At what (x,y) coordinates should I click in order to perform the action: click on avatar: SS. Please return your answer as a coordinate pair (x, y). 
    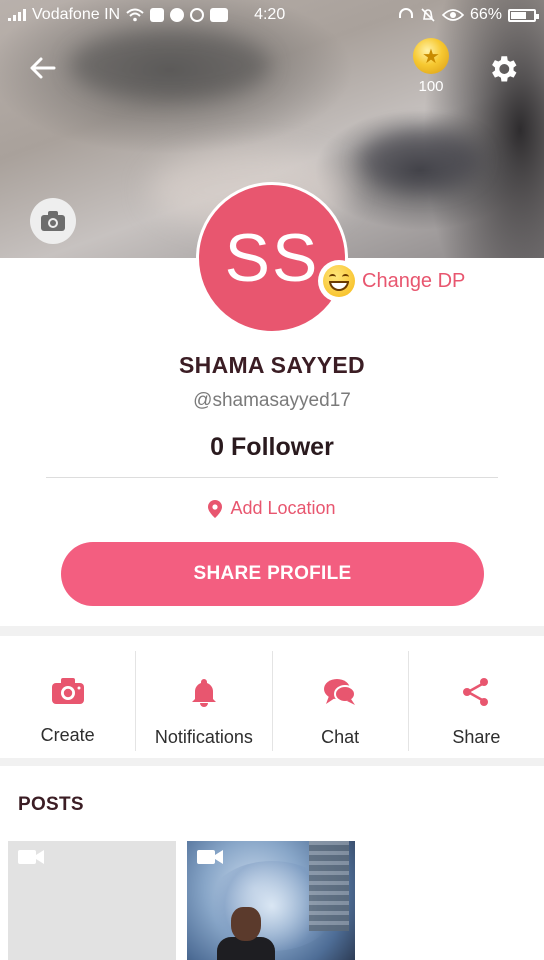
    Looking at the image, I should click on (272, 258).